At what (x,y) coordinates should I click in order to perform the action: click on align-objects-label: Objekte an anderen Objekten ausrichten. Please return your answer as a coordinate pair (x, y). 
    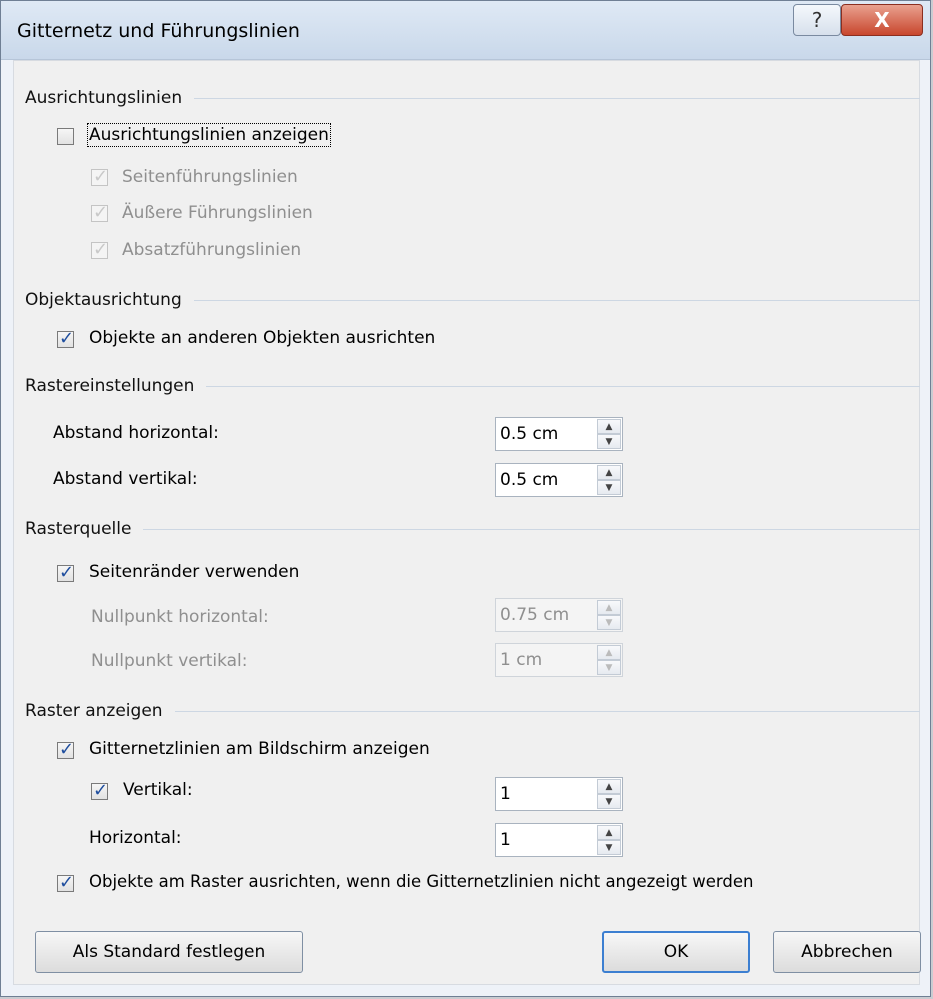
    Looking at the image, I should click on (262, 338).